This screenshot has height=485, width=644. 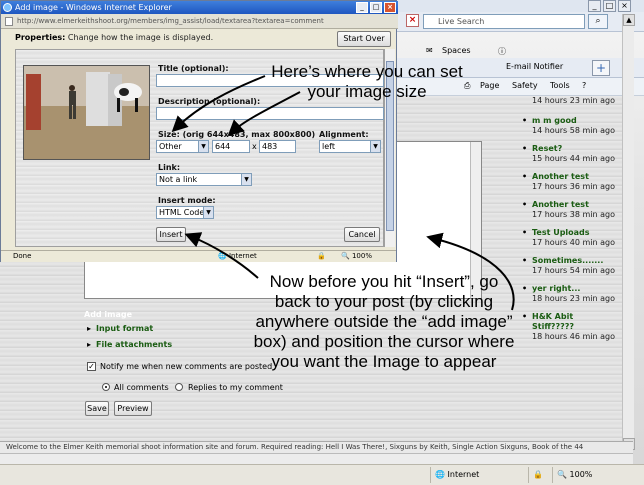 I want to click on cancel-button: Cancel, so click(x=362, y=234).